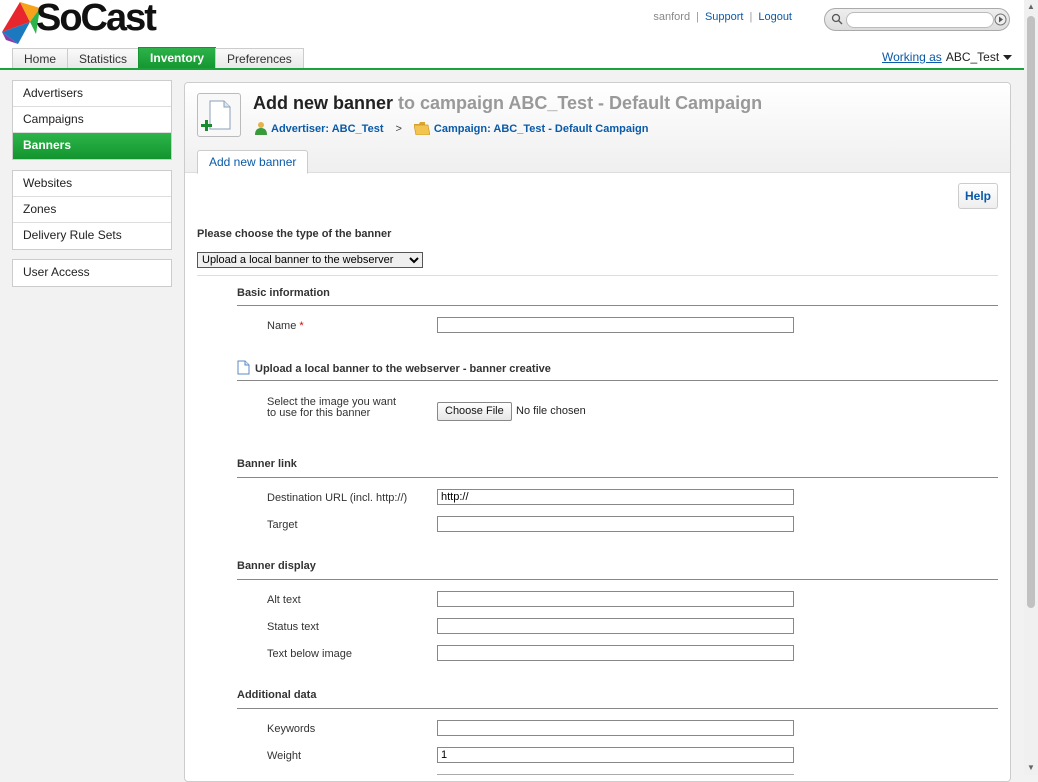  What do you see at coordinates (920, 20) in the screenshot?
I see `search-input` at bounding box center [920, 20].